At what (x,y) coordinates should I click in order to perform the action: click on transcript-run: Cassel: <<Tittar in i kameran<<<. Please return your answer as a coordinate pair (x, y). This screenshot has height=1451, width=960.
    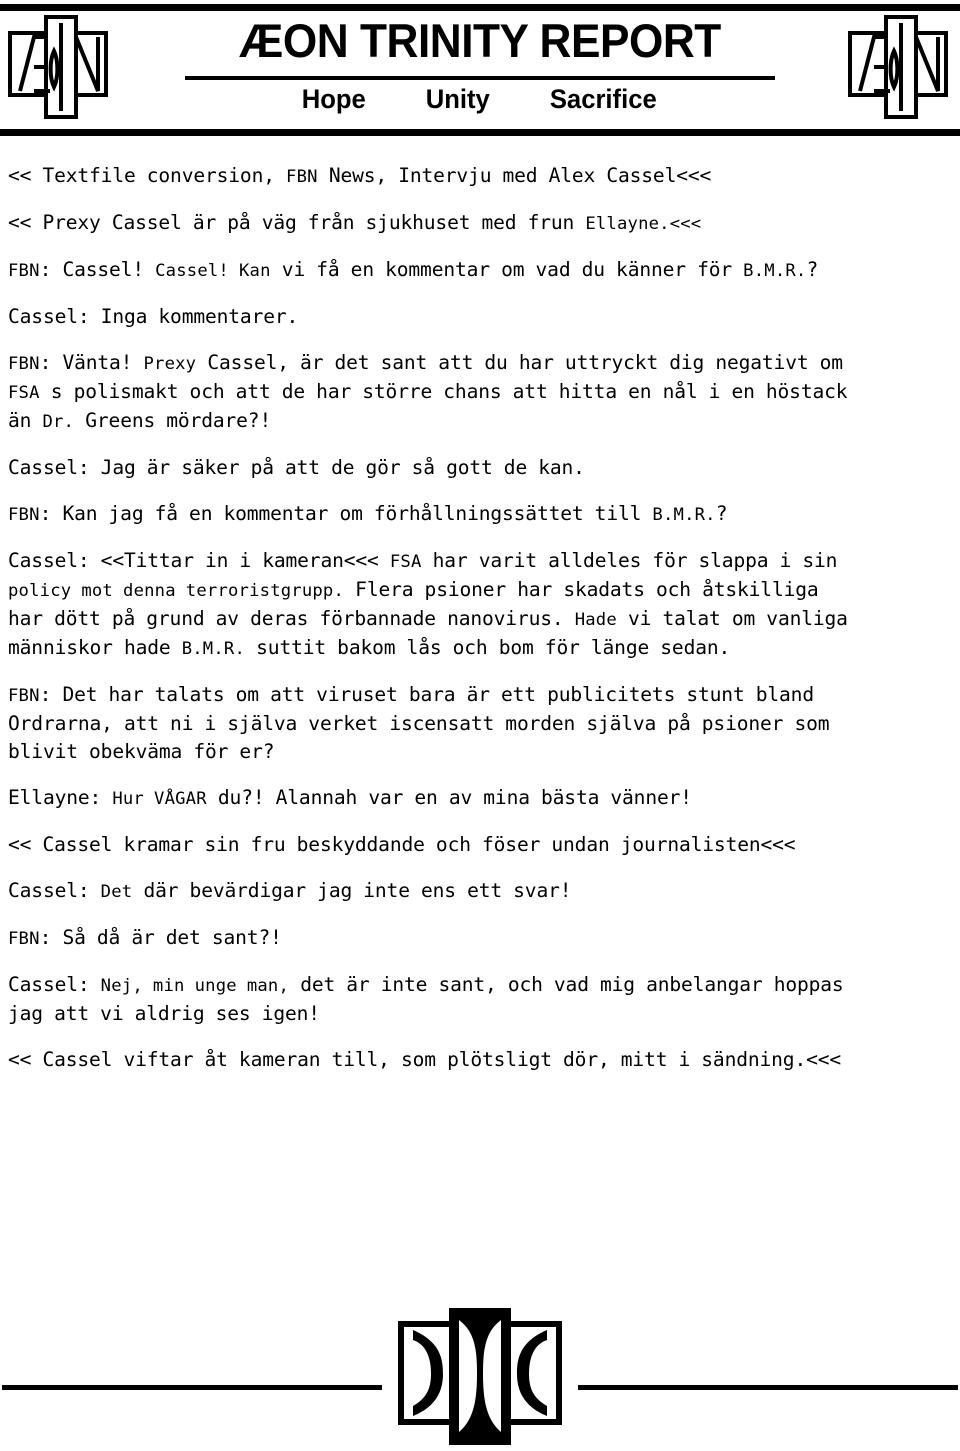
    Looking at the image, I should click on (199, 560).